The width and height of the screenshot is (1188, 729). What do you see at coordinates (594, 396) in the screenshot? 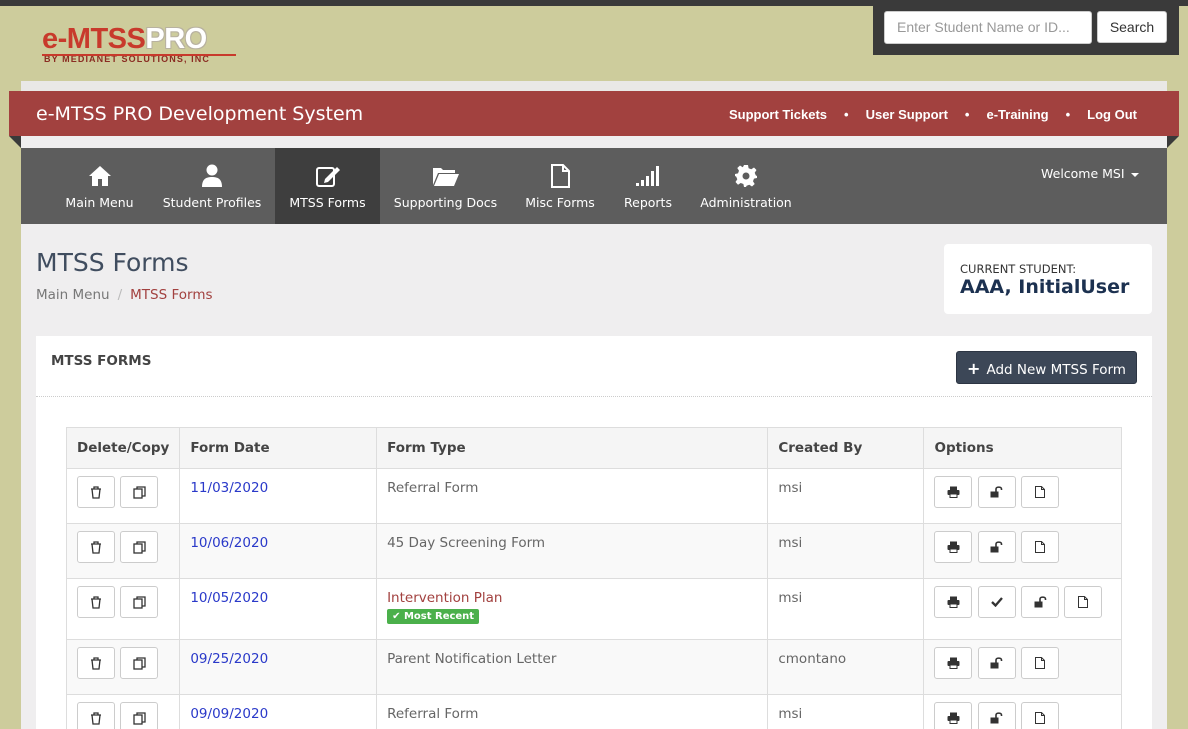
I see `panel-divider` at bounding box center [594, 396].